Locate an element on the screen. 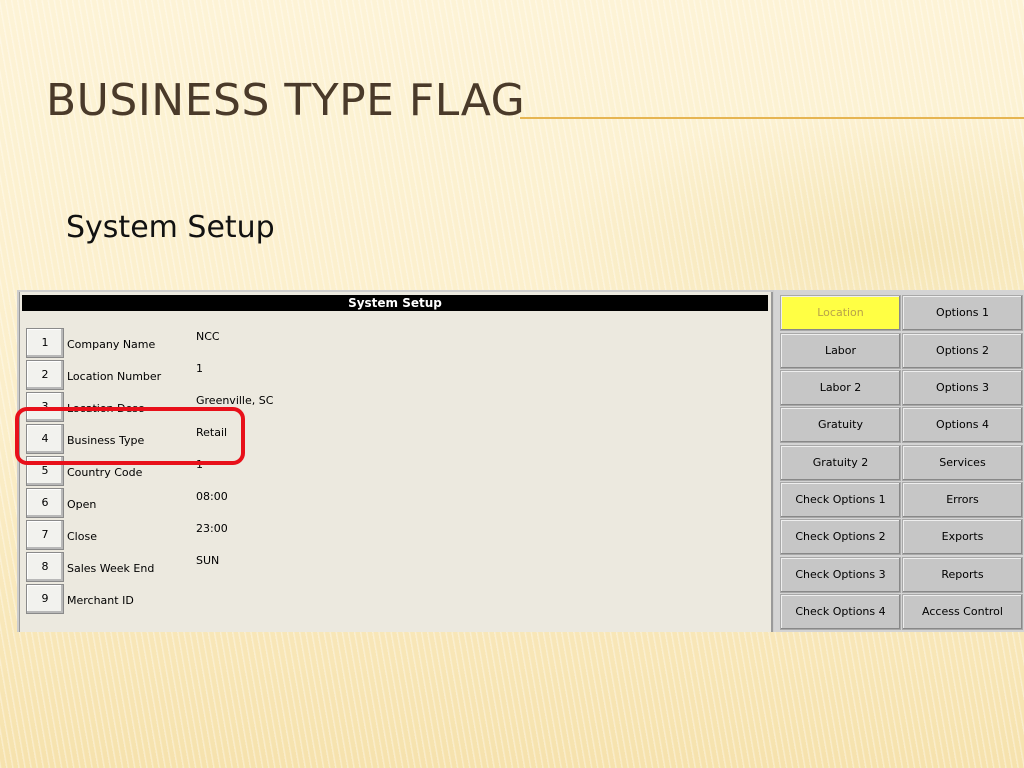 The image size is (1024, 768). nav-button-labor: Labor is located at coordinates (840, 351).